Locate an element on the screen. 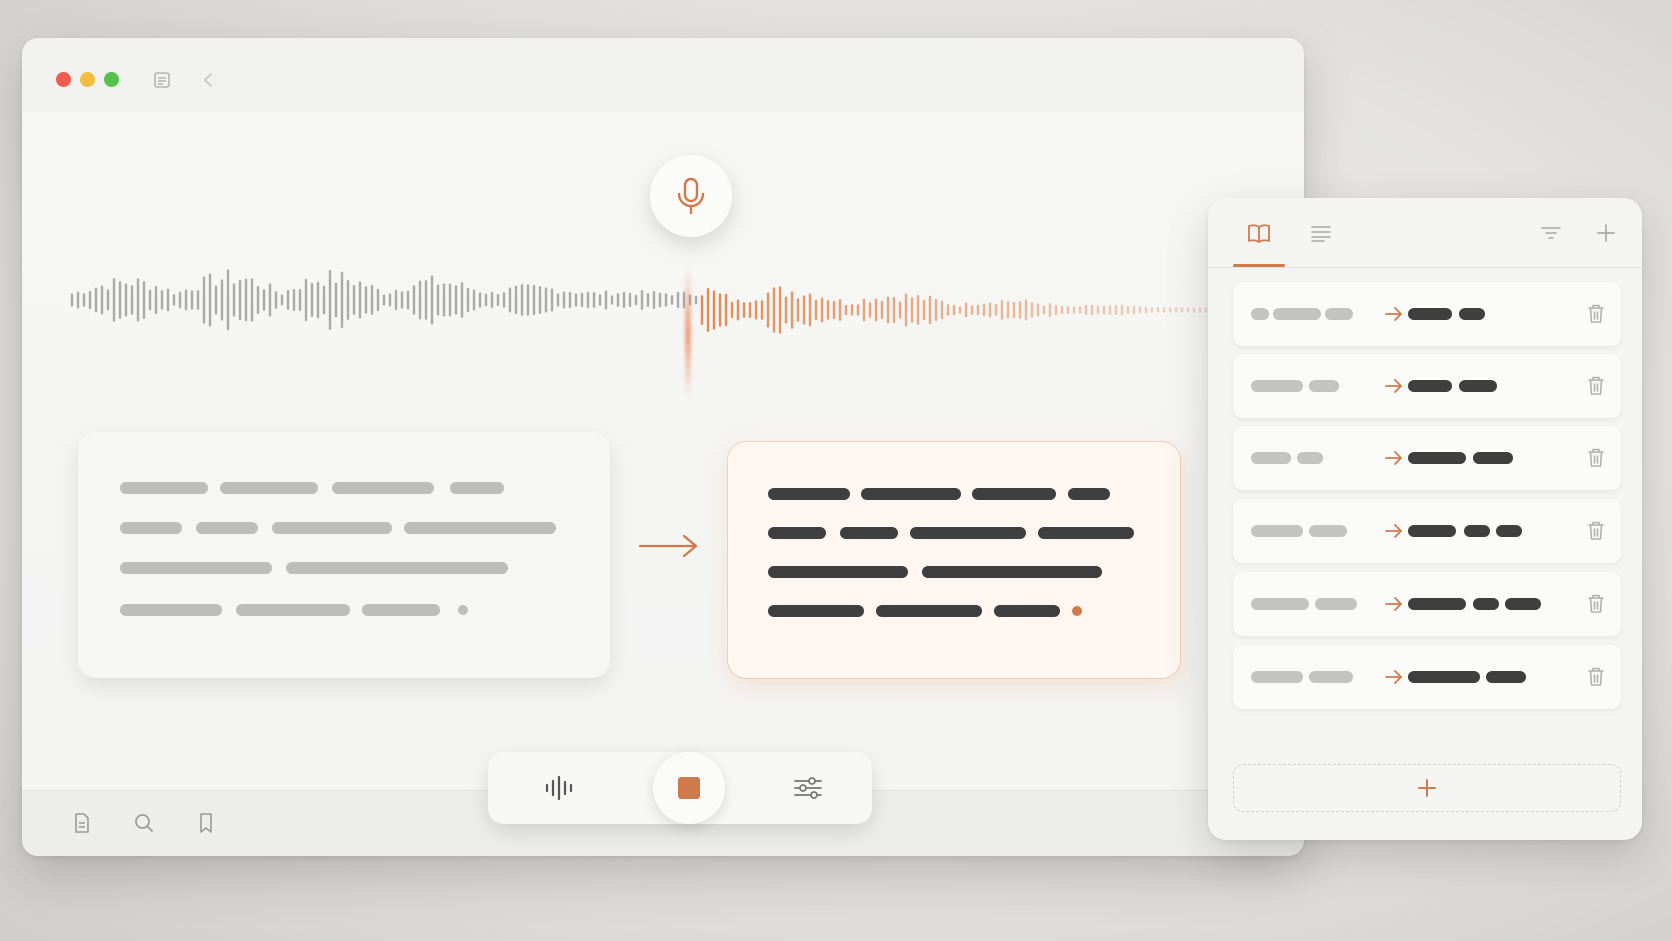 The height and width of the screenshot is (941, 1672). list-filter-icon is located at coordinates (1321, 233).